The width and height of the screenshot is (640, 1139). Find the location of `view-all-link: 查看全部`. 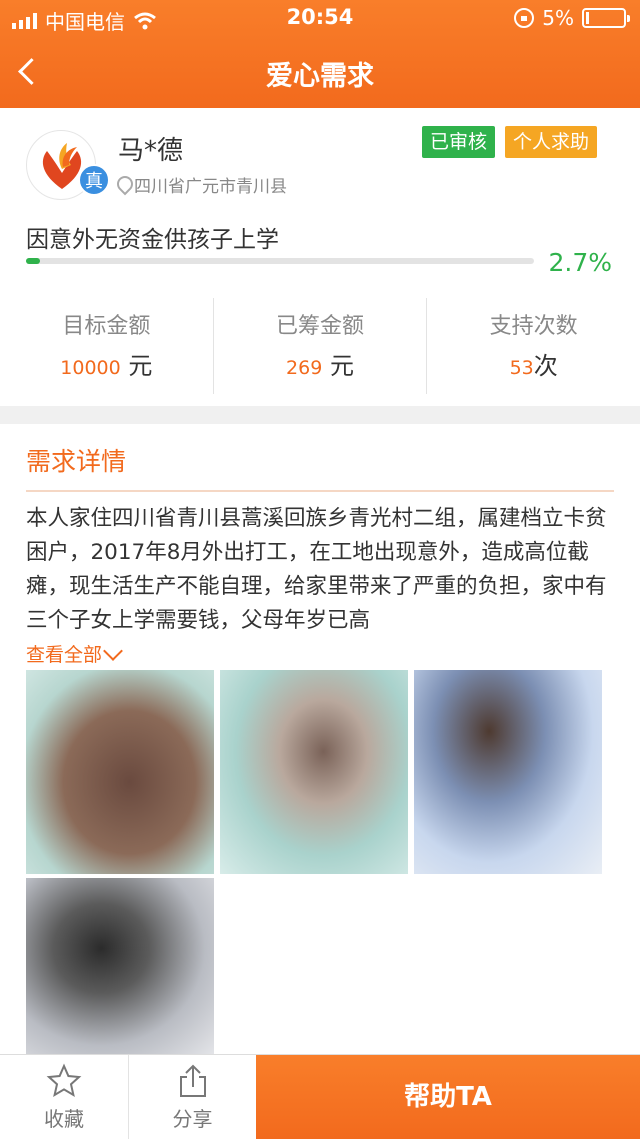

view-all-link: 查看全部 is located at coordinates (74, 653).